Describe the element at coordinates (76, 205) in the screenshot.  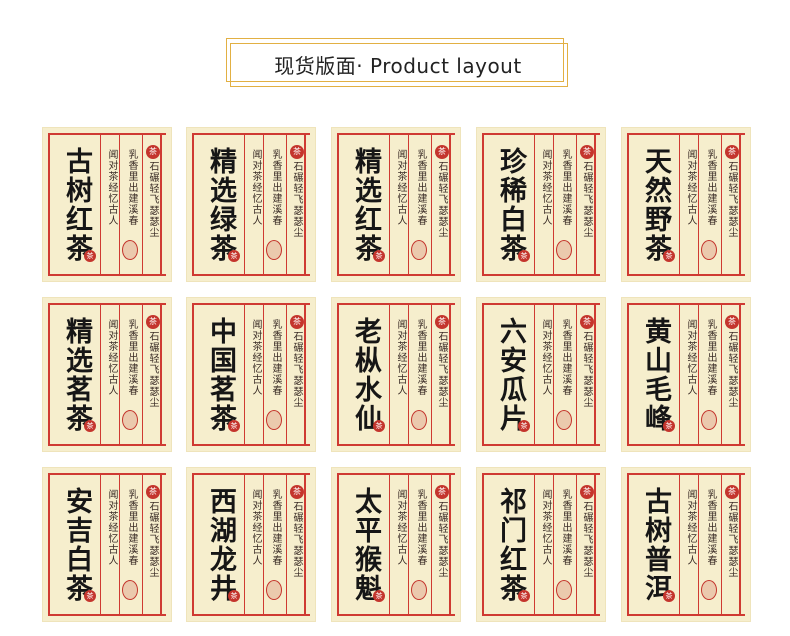
I see `tea-name: 古树红茶` at that location.